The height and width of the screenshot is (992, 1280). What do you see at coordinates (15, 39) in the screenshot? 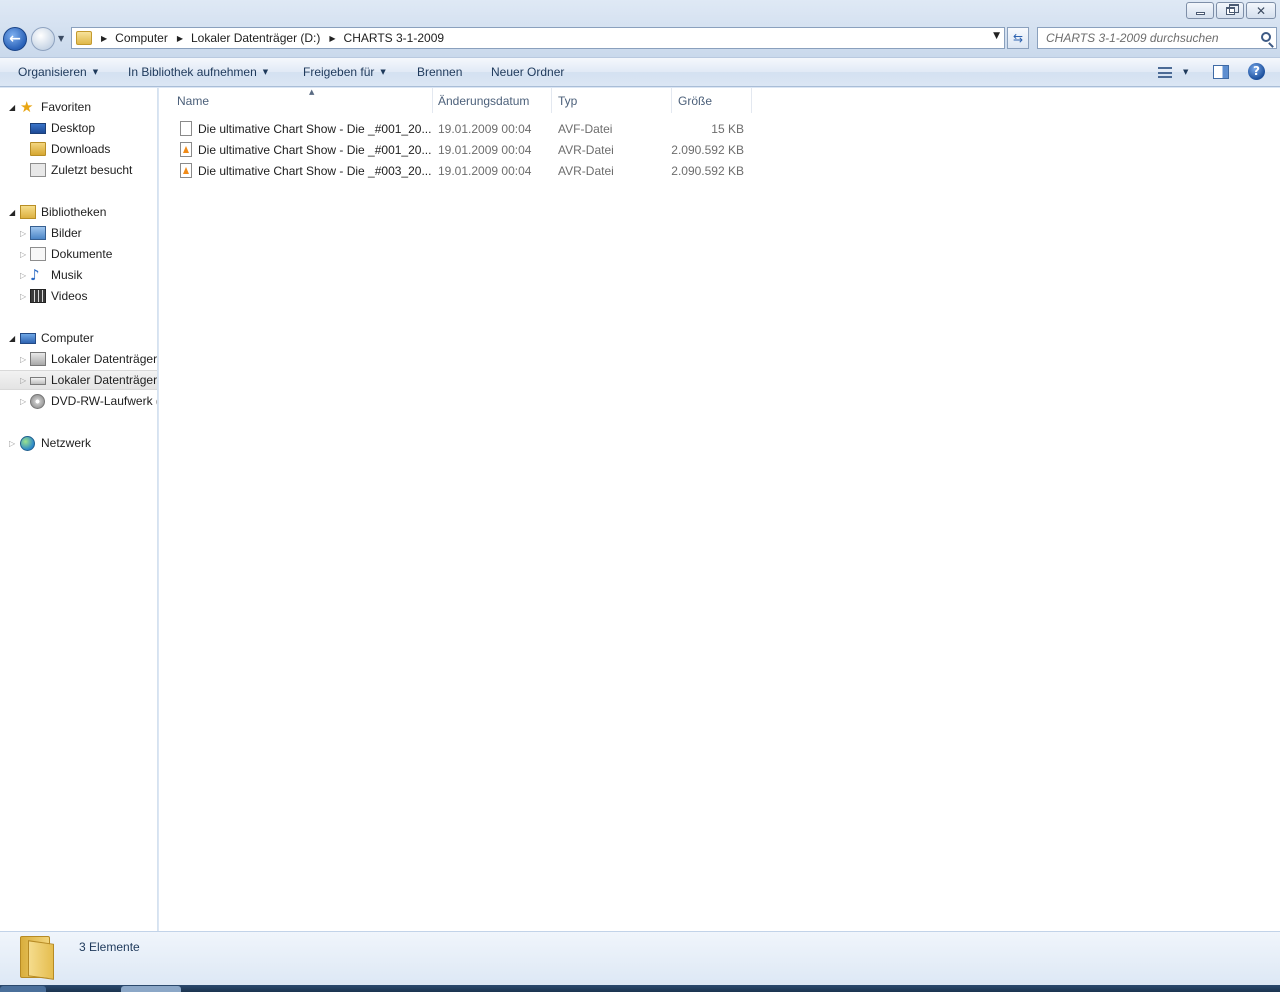
I see `back-button: ←` at bounding box center [15, 39].